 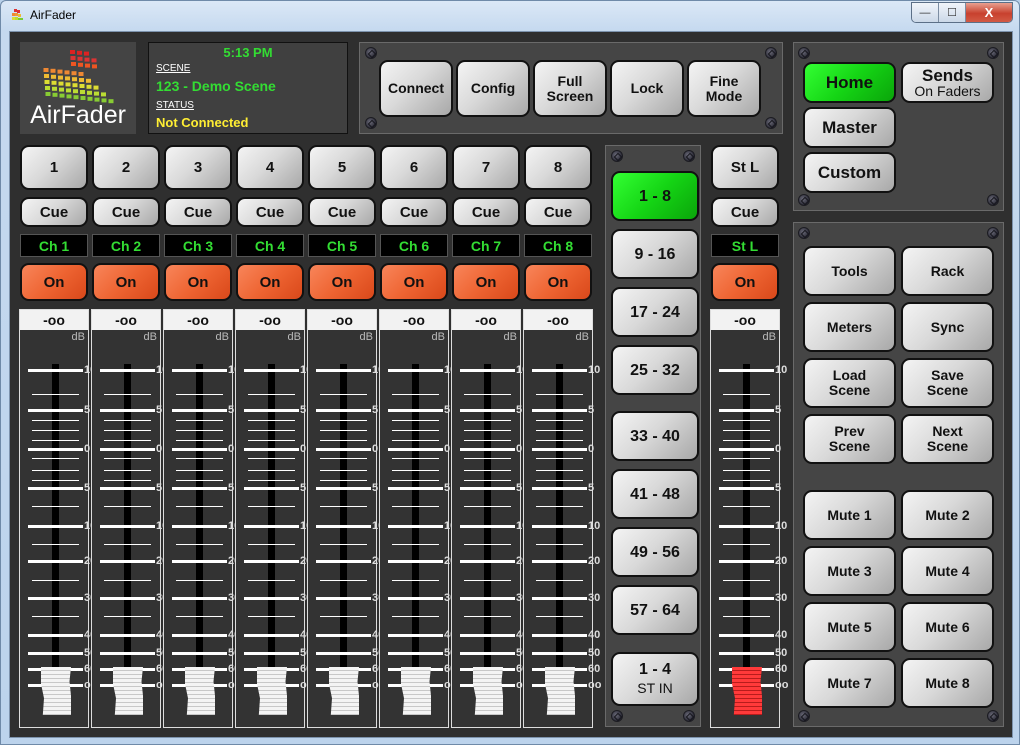 I want to click on full-screen-button: Full Screen, so click(x=570, y=88).